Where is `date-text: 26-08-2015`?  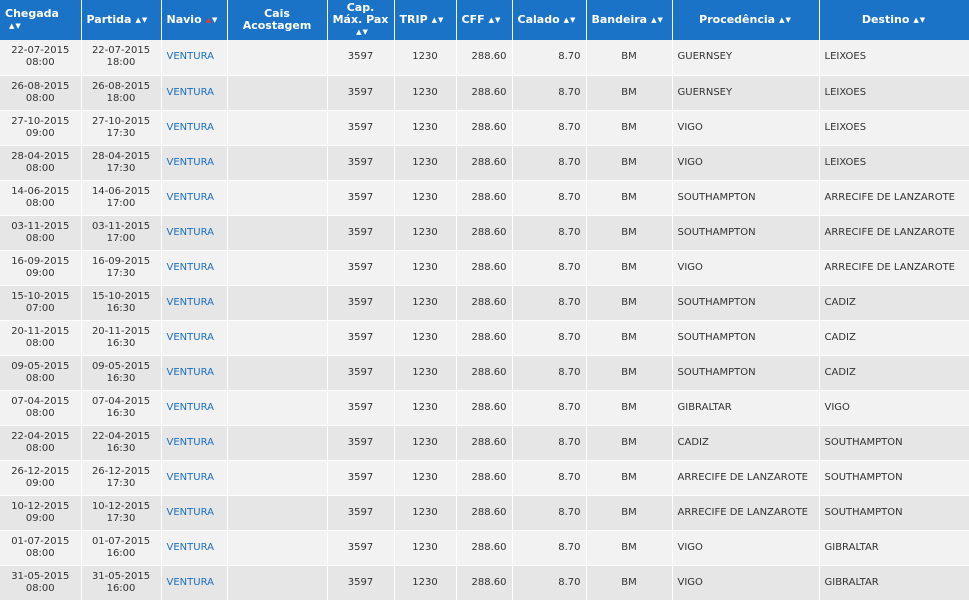
date-text: 26-08-2015 is located at coordinates (40, 86).